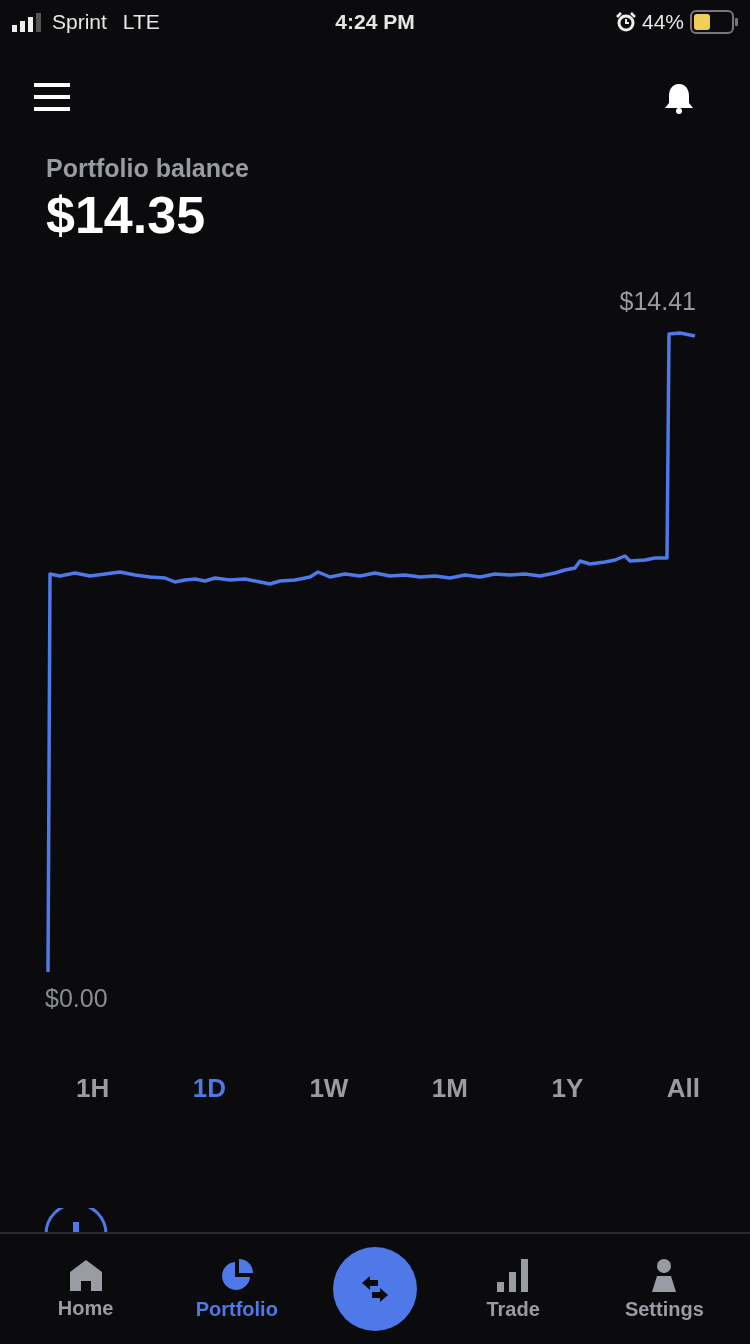  I want to click on high-value-label: $14.41, so click(657, 301).